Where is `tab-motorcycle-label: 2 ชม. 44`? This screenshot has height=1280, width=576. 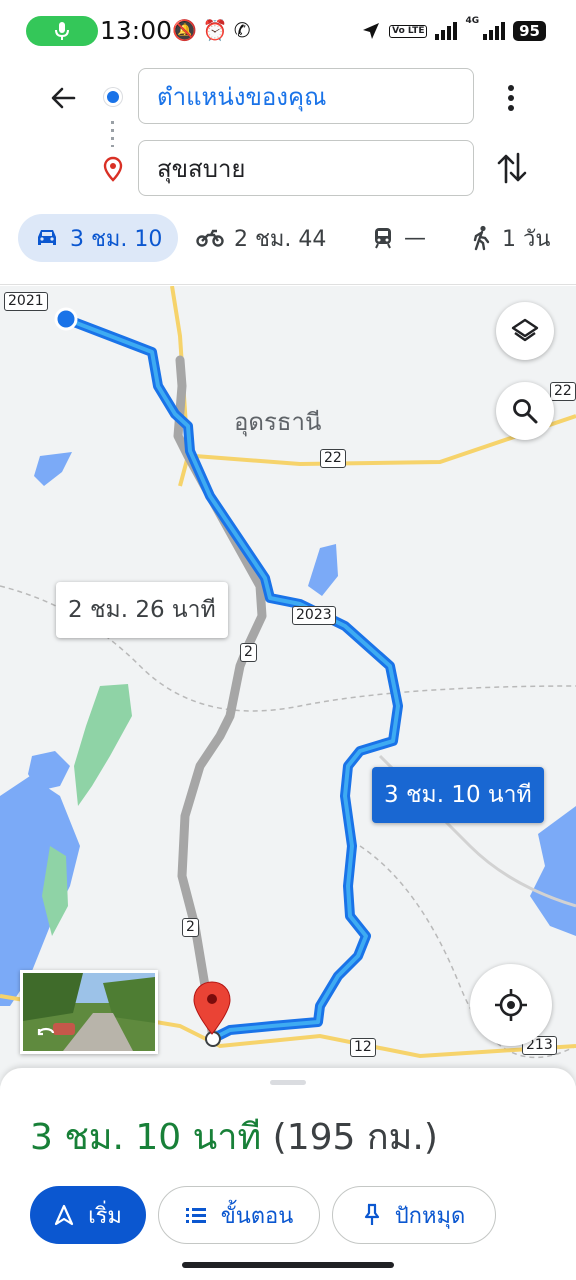
tab-motorcycle-label: 2 ชม. 44 is located at coordinates (280, 239).